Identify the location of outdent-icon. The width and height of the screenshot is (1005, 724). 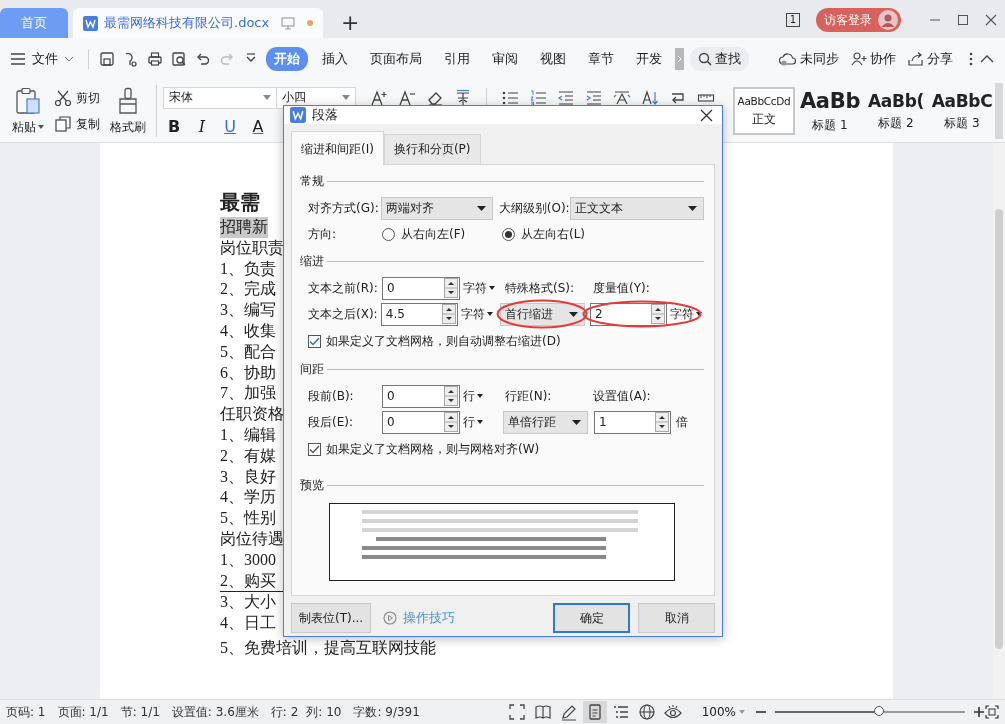
(566, 97).